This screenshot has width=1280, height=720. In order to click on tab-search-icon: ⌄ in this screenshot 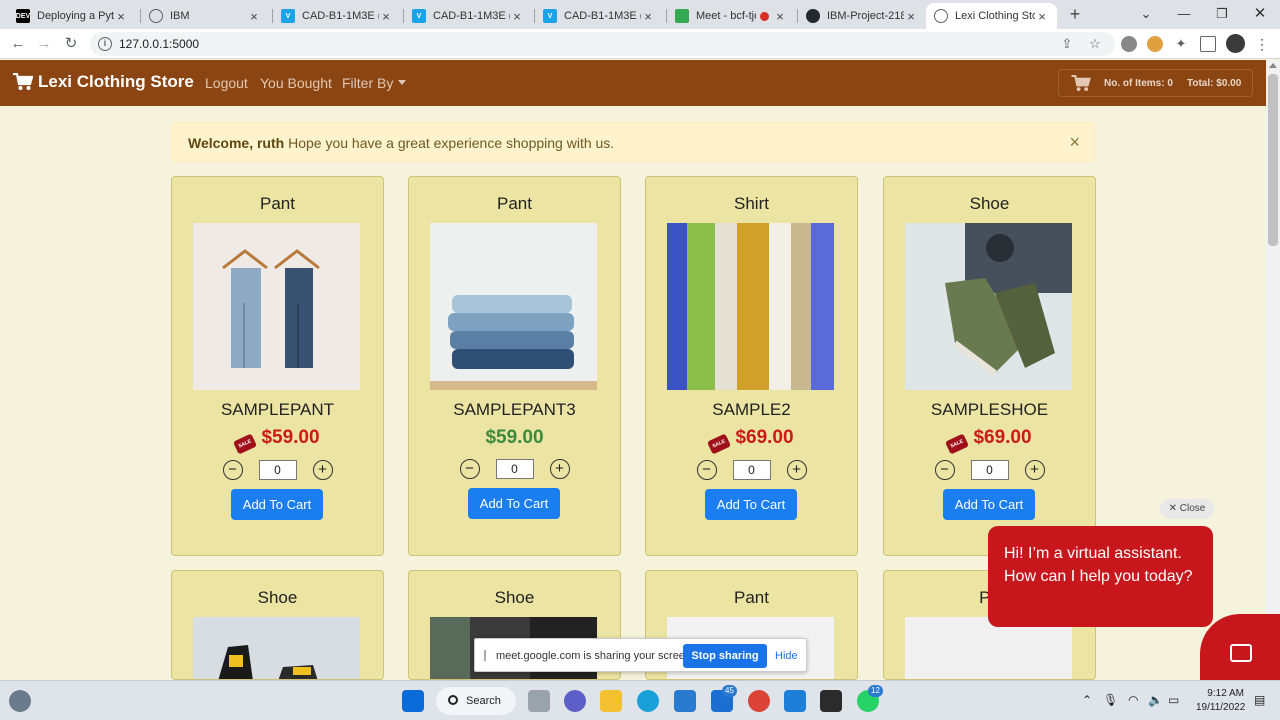, I will do `click(1146, 14)`.